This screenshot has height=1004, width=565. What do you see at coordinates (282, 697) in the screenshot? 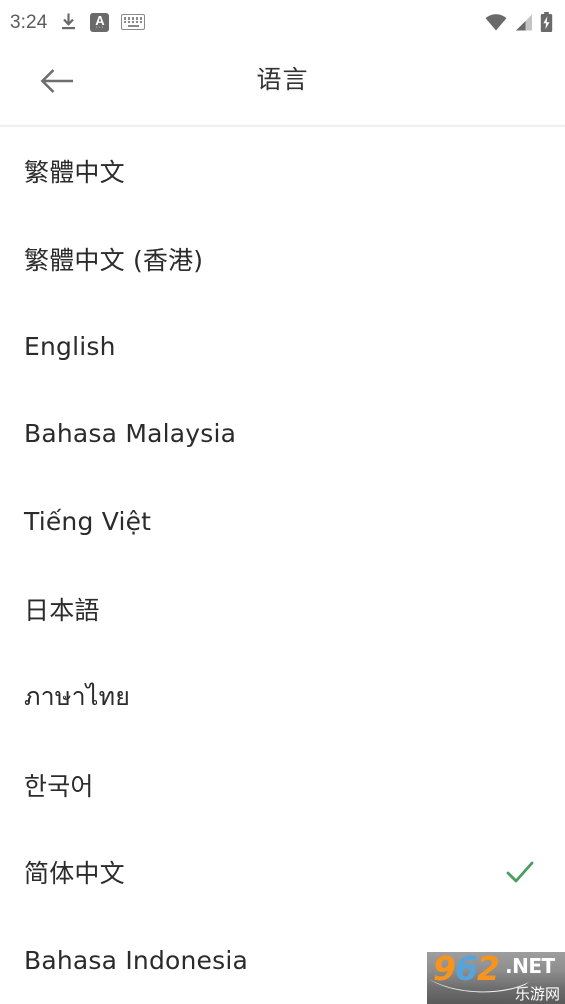
I see `list-item: ภาษาไทย` at bounding box center [282, 697].